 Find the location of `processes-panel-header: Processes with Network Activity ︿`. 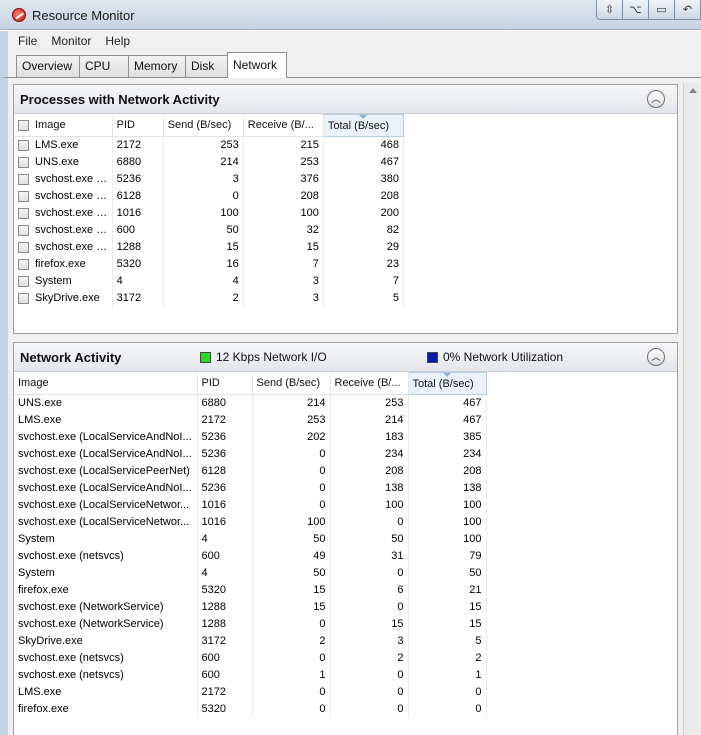

processes-panel-header: Processes with Network Activity ︿ is located at coordinates (345, 99).